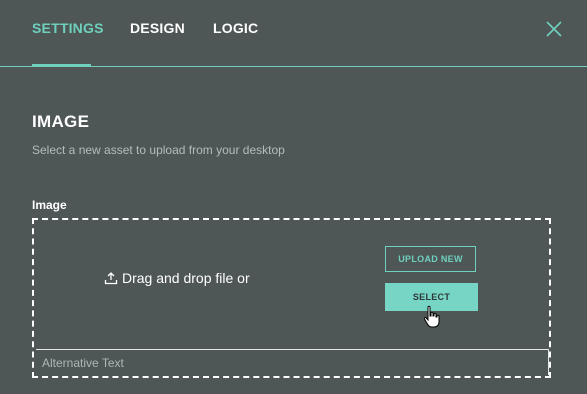 Image resolution: width=587 pixels, height=394 pixels. I want to click on tab-design: DESIGN, so click(157, 28).